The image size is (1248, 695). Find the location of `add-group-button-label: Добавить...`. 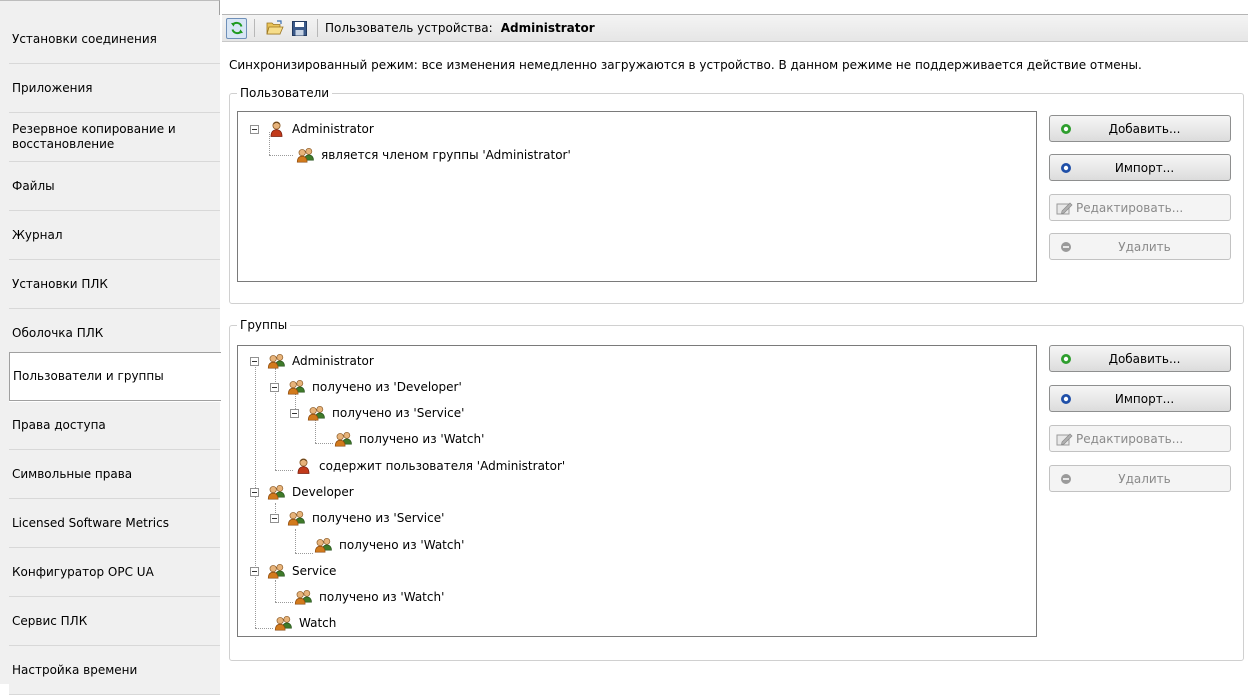

add-group-button-label: Добавить... is located at coordinates (1144, 358).